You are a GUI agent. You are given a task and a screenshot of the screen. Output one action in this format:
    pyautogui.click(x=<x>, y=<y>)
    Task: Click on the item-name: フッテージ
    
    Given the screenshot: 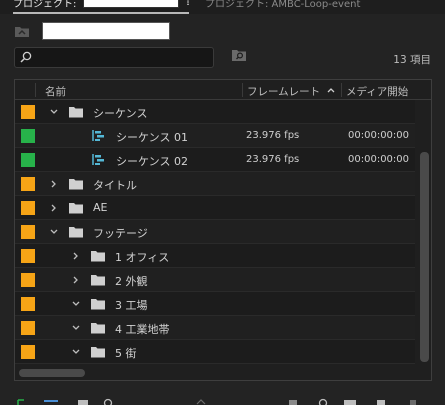 What is the action you would take?
    pyautogui.click(x=120, y=233)
    